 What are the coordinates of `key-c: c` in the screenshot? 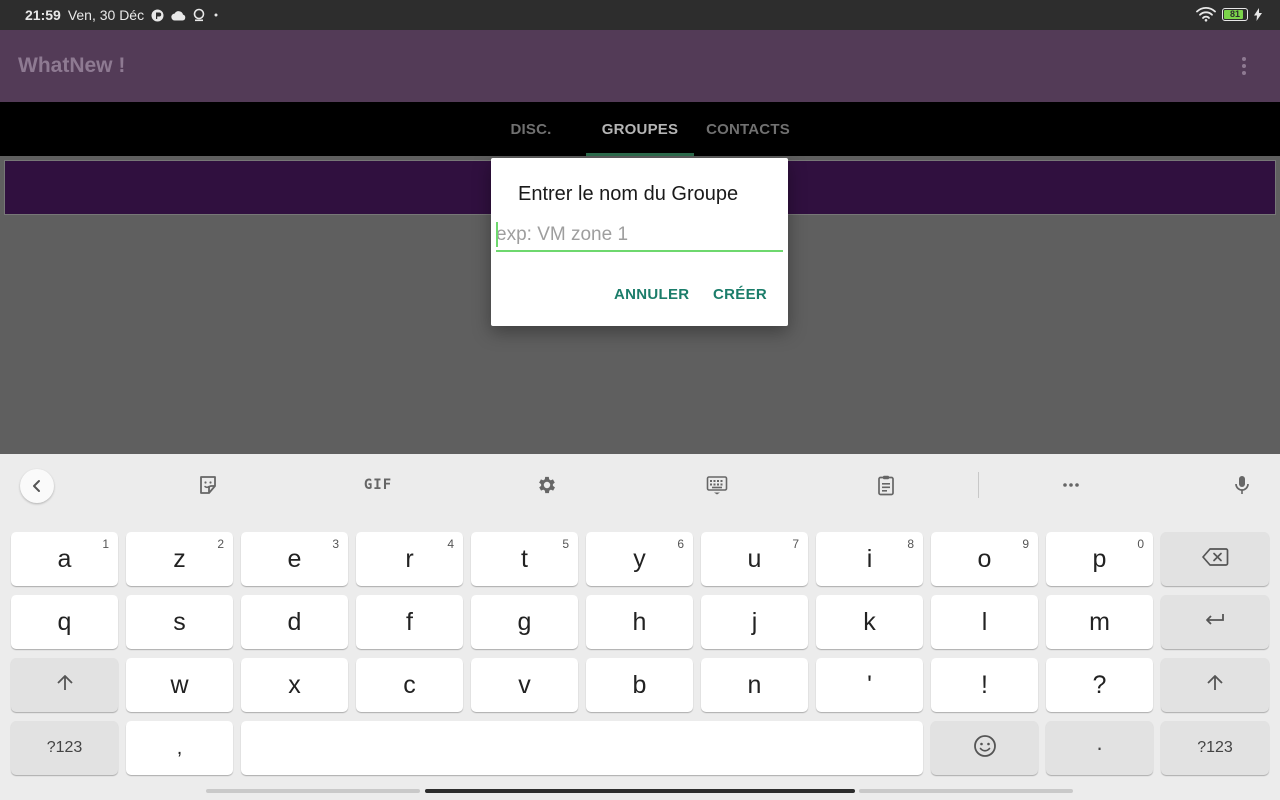 It's located at (409, 685).